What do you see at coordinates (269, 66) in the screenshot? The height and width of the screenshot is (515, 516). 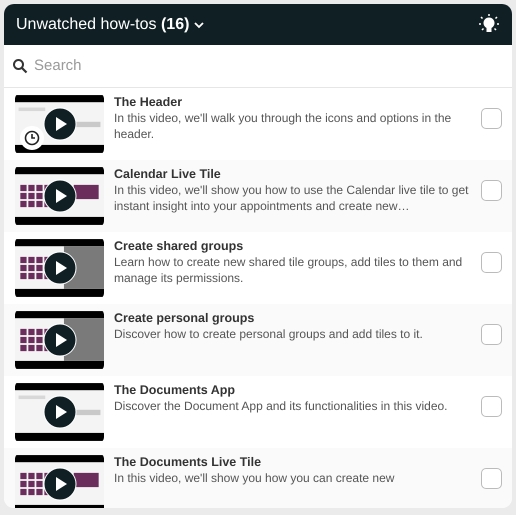 I see `search-field: Search` at bounding box center [269, 66].